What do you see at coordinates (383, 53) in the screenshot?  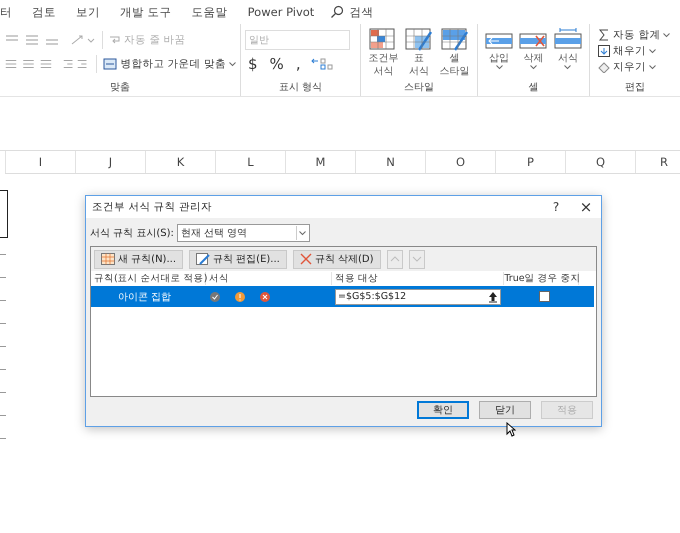 I see `style-button: 조건부 서식` at bounding box center [383, 53].